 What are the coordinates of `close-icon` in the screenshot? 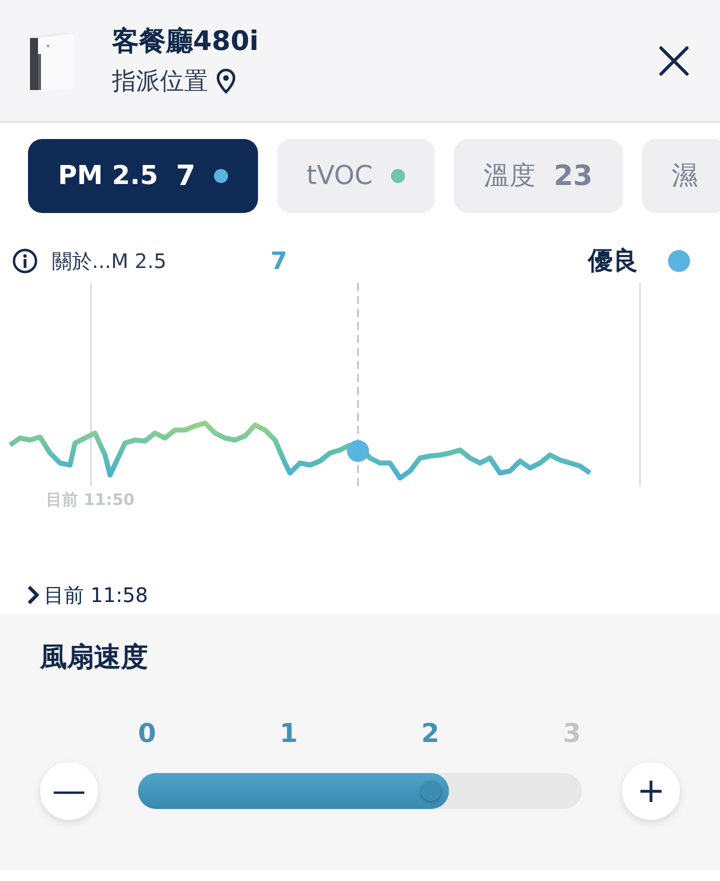 It's located at (674, 60).